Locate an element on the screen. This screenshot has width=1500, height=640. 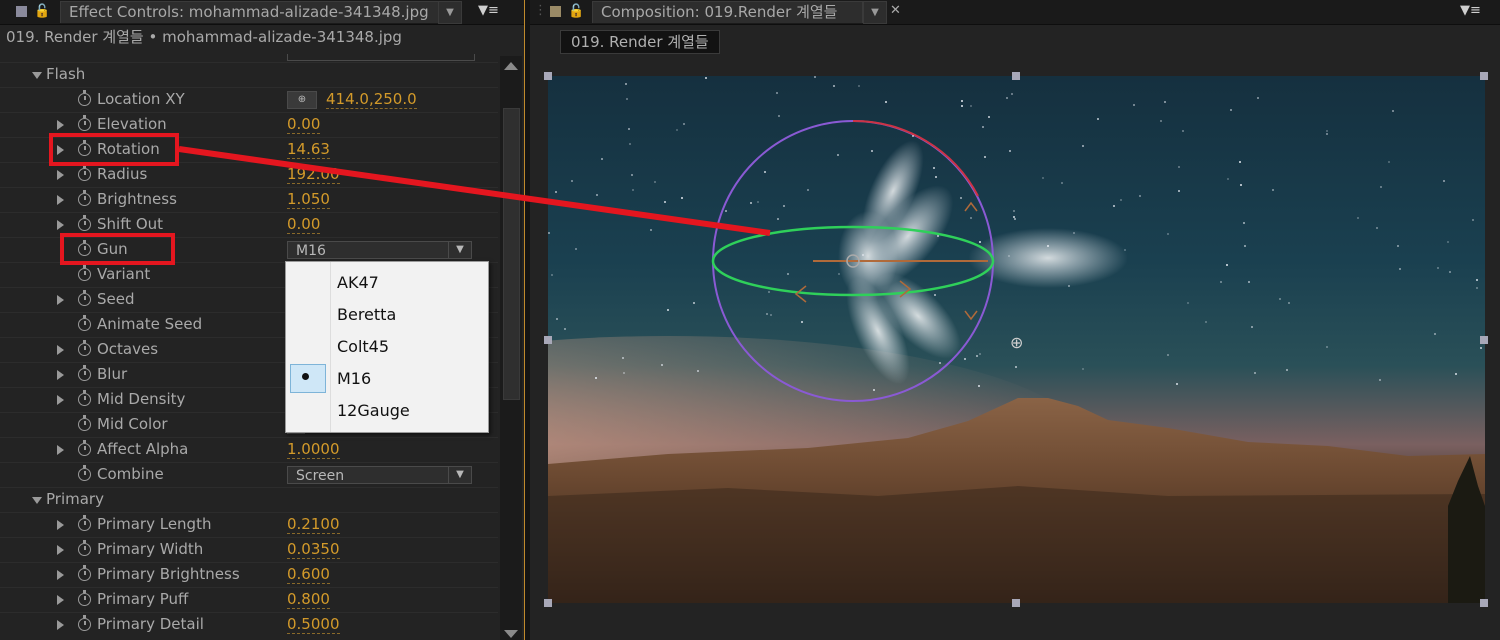
vertical-scrollbar is located at coordinates (511, 348).